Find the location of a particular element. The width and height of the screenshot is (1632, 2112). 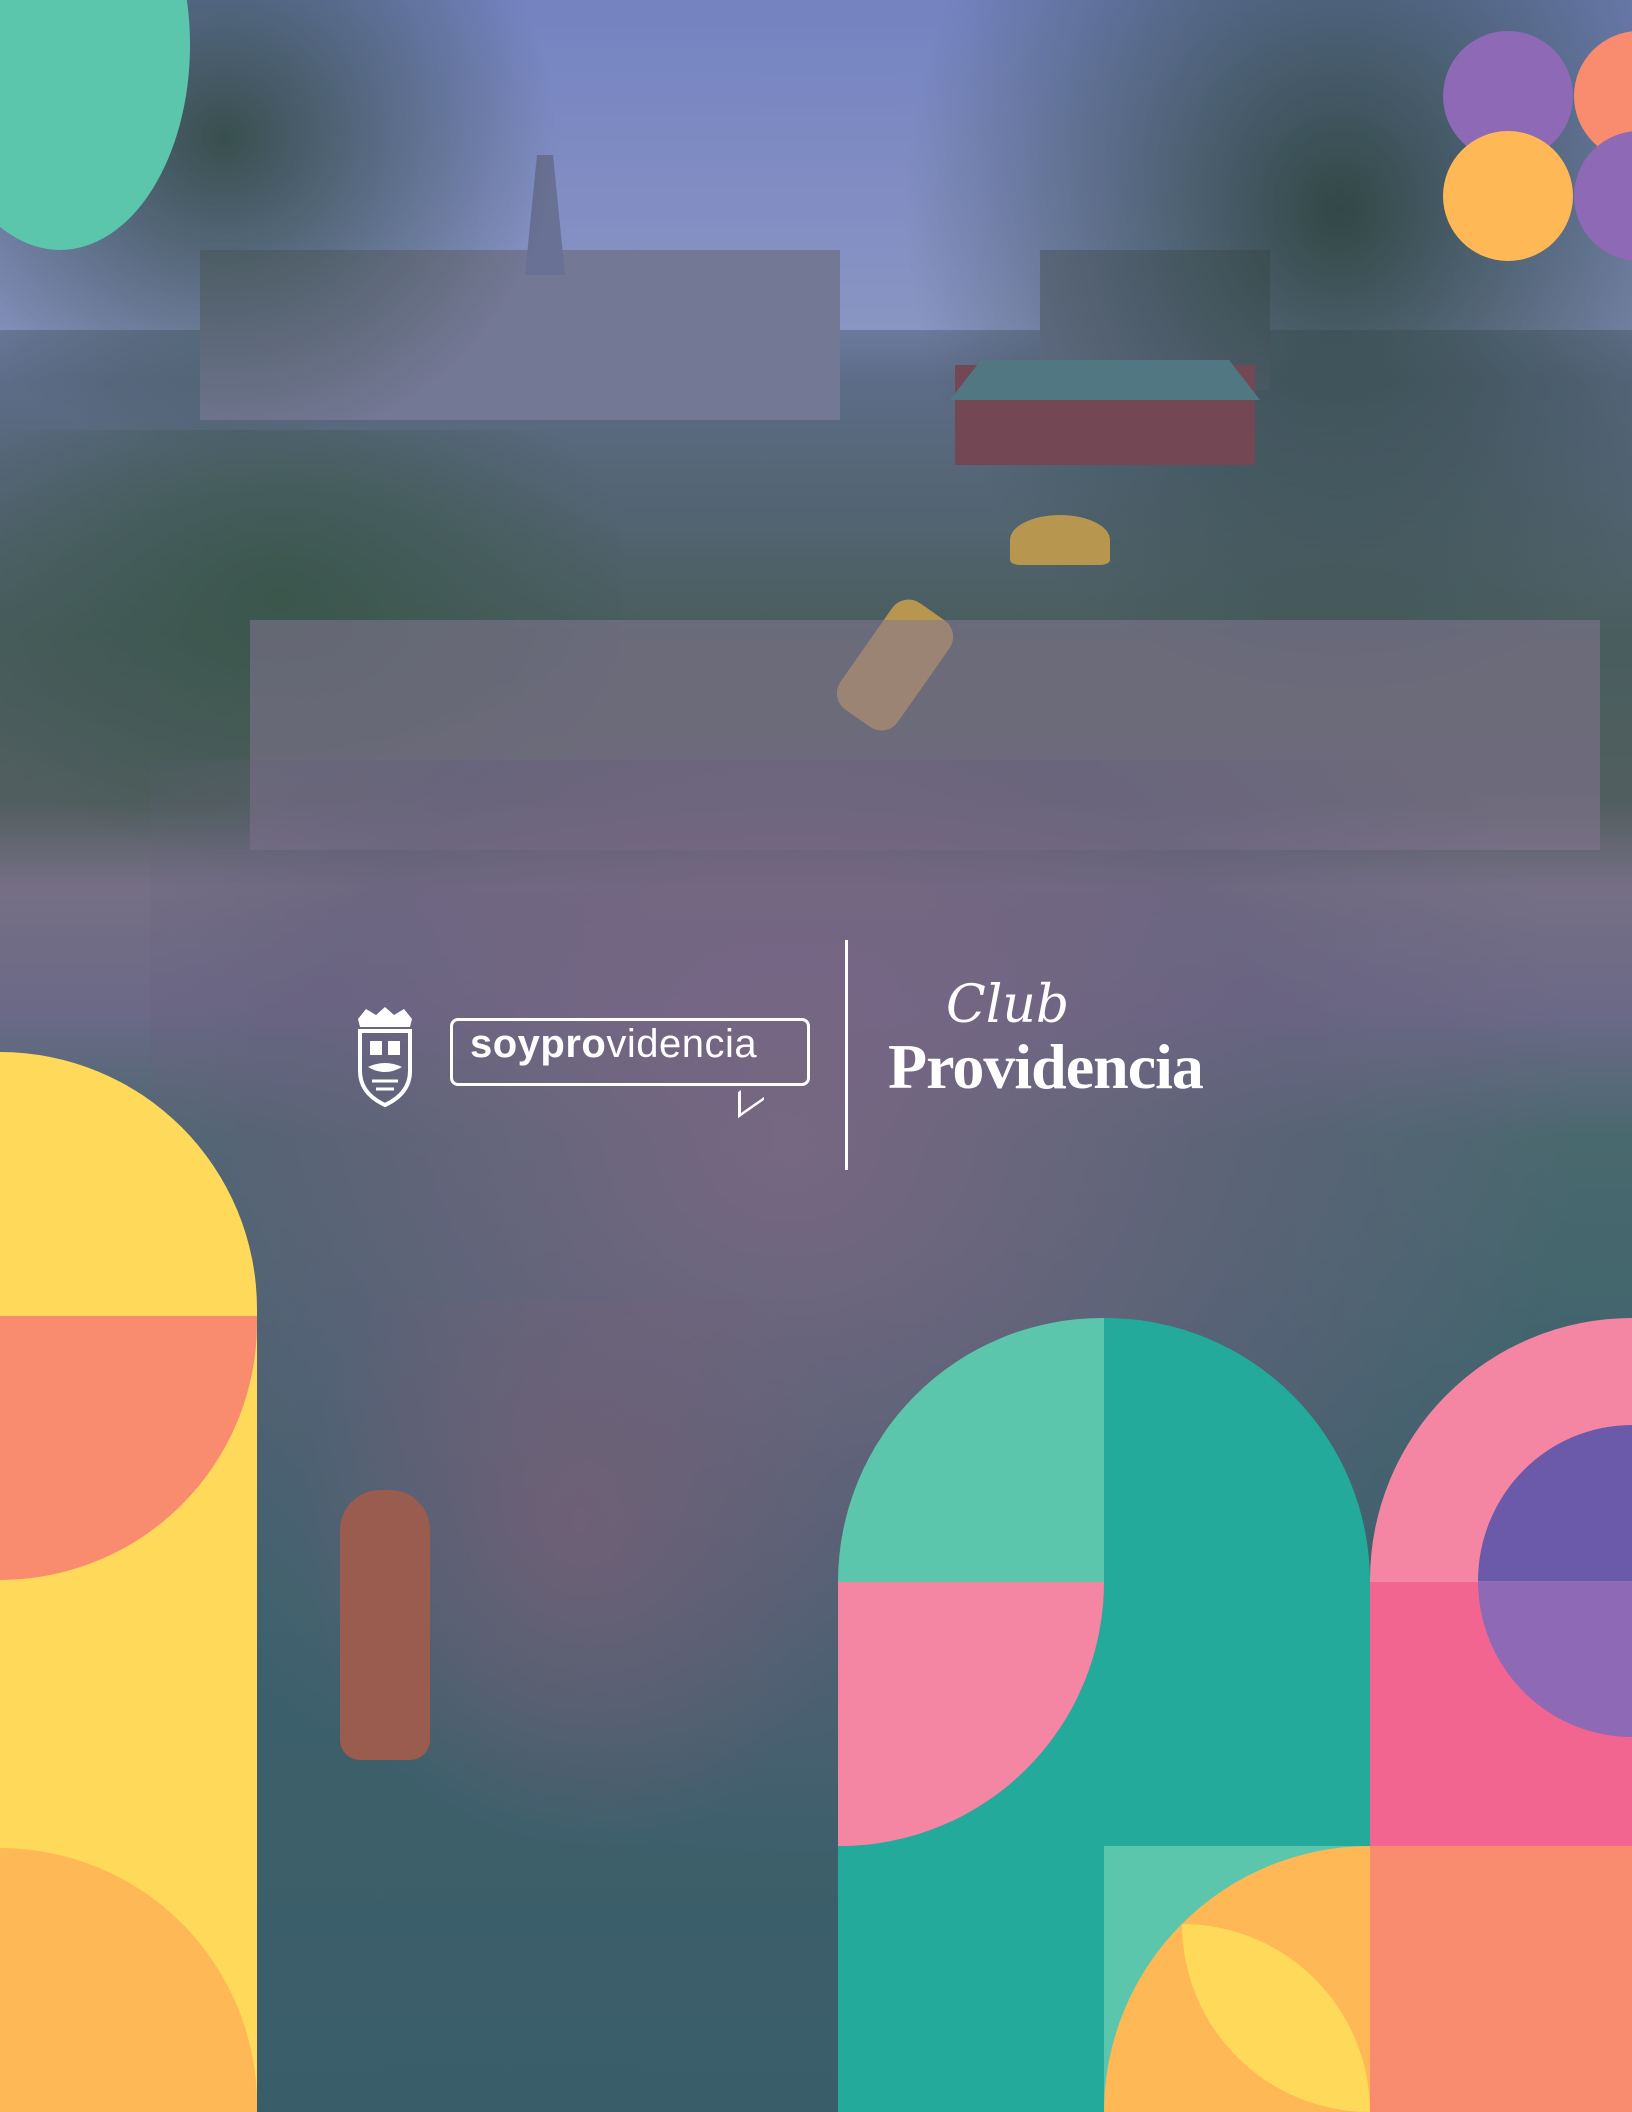

amber-dot-bottom-left is located at coordinates (1508, 196).